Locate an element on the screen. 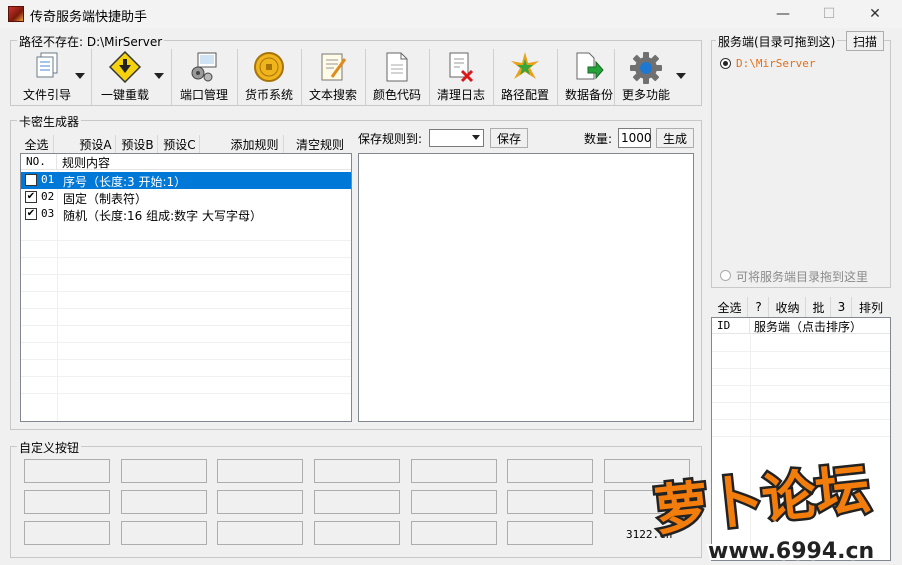 The width and height of the screenshot is (902, 565). maximize-button: ☐ is located at coordinates (829, 14).